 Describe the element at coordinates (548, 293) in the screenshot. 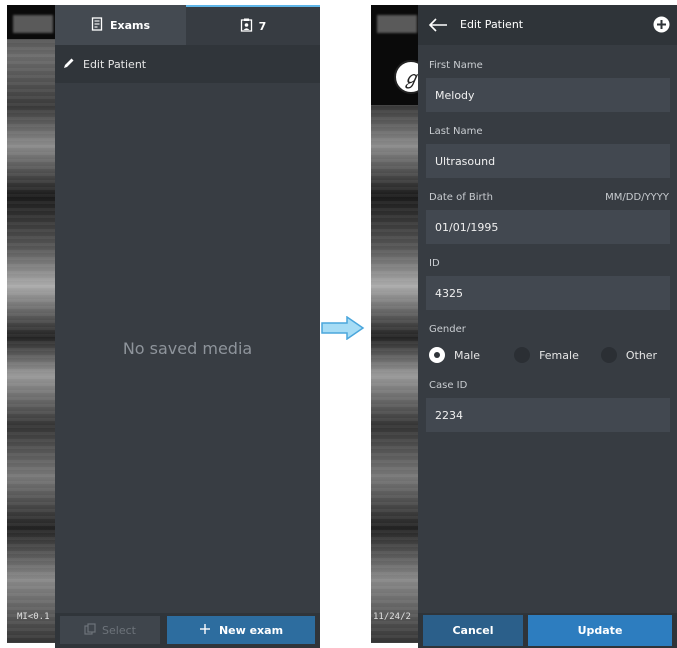

I see `id-field: 4325` at that location.